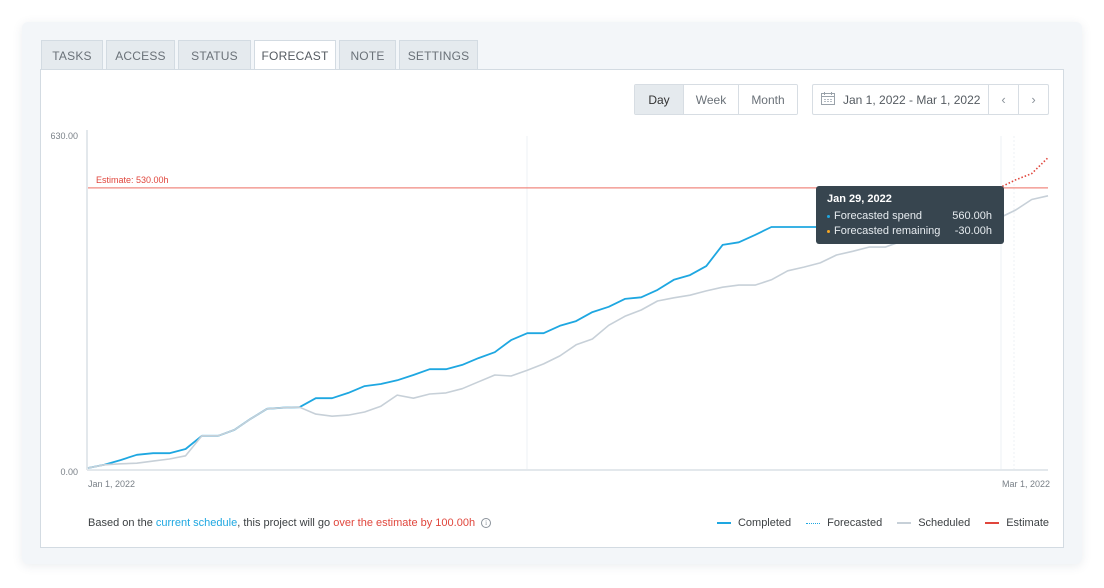  What do you see at coordinates (122, 523) in the screenshot?
I see `summary-prefix: Based on the` at bounding box center [122, 523].